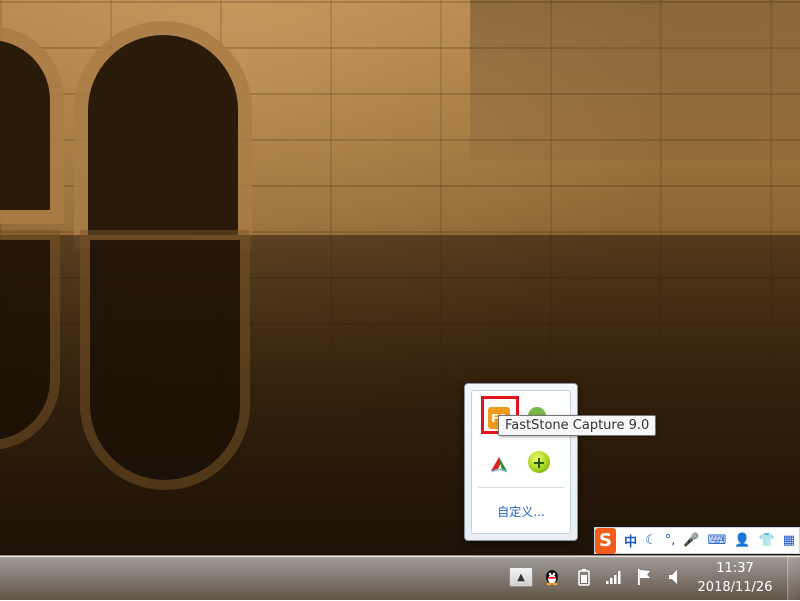 Image resolution: width=800 pixels, height=601 pixels. What do you see at coordinates (670, 540) in the screenshot?
I see `punctuation-icon: °,` at bounding box center [670, 540].